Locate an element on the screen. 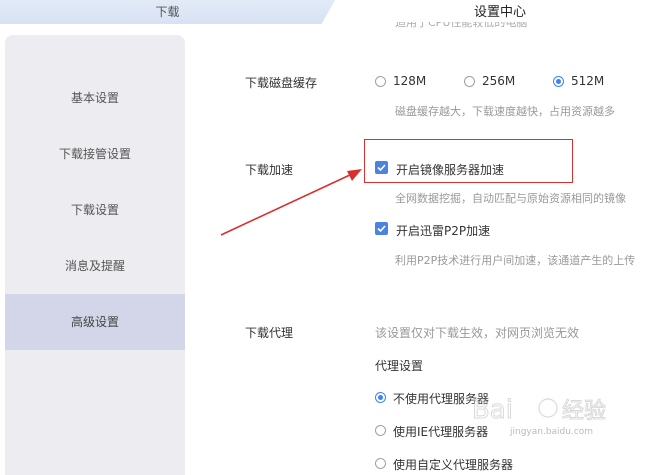  watermark-url: jingyan.baidu.com is located at coordinates (552, 432).